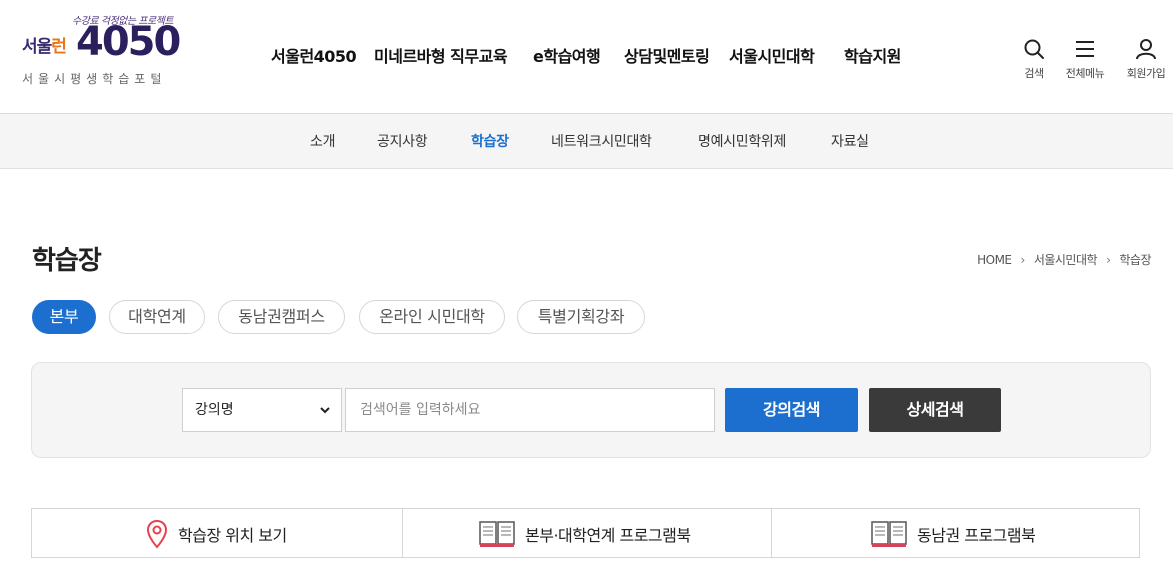  Describe the element at coordinates (157, 534) in the screenshot. I see `map-pin-icon` at that location.